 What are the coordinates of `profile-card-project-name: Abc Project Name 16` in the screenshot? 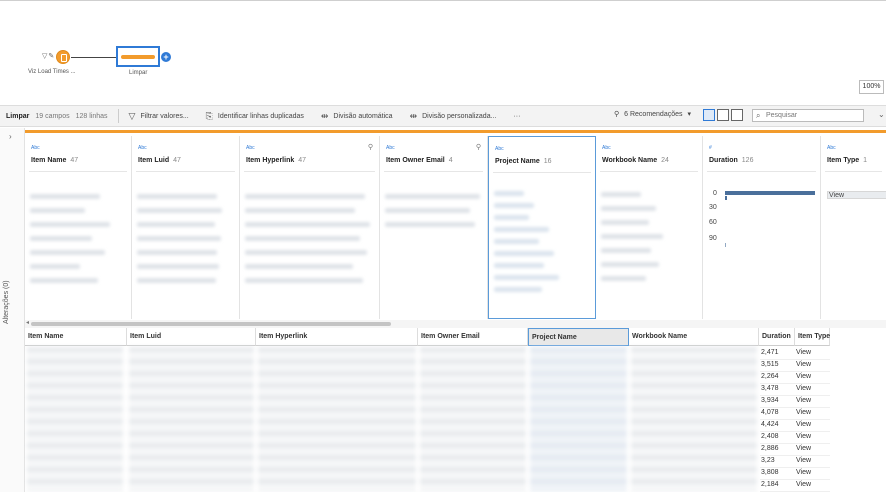 It's located at (542, 227).